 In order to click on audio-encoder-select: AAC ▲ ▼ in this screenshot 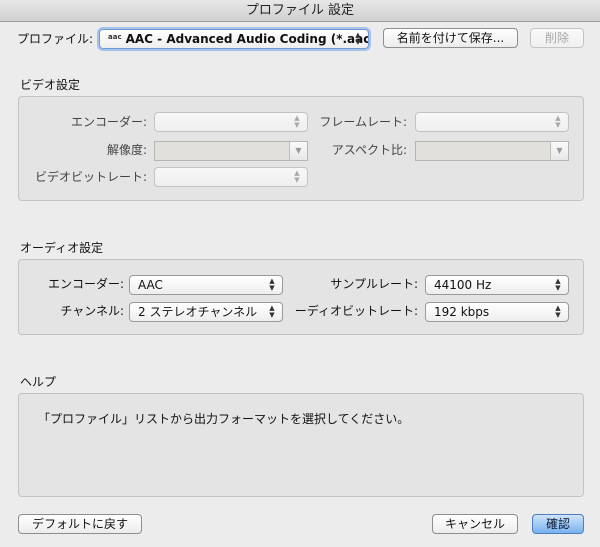, I will do `click(206, 285)`.